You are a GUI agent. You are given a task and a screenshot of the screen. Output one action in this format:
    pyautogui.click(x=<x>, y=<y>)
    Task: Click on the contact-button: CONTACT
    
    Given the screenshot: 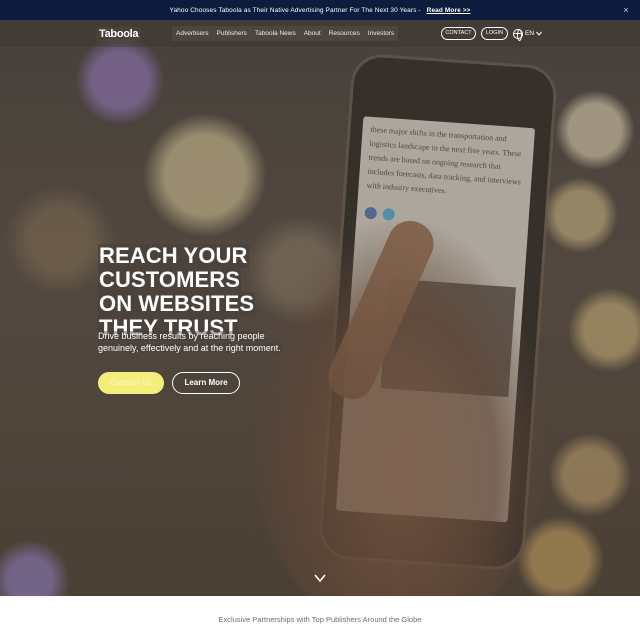 What is the action you would take?
    pyautogui.click(x=458, y=33)
    